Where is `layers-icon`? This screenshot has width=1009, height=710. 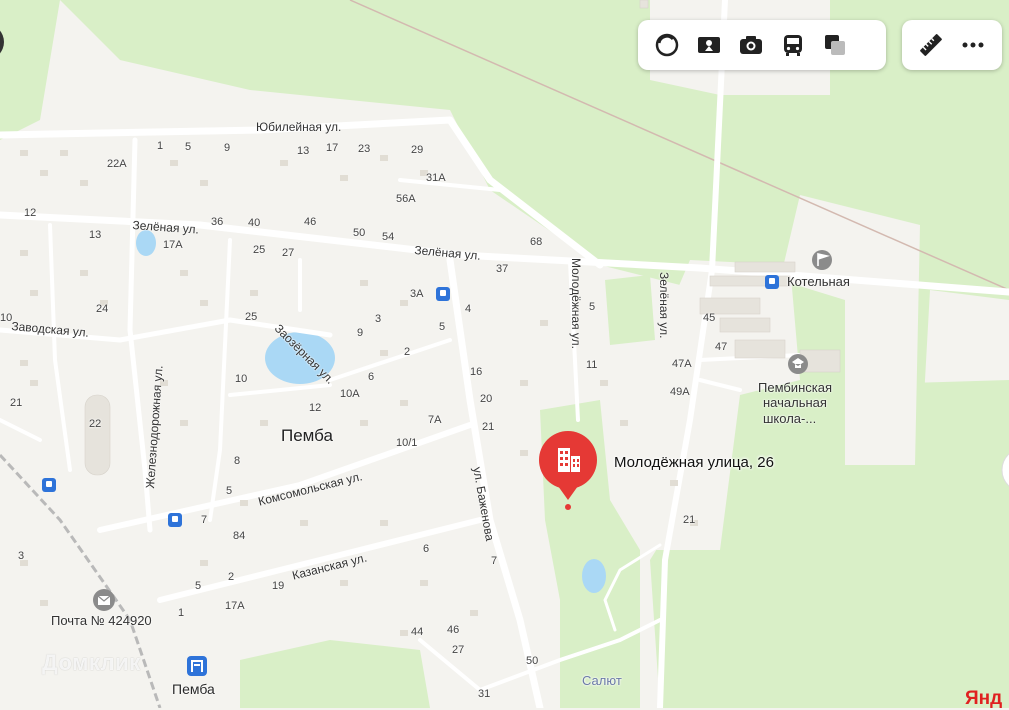 layers-icon is located at coordinates (667, 45).